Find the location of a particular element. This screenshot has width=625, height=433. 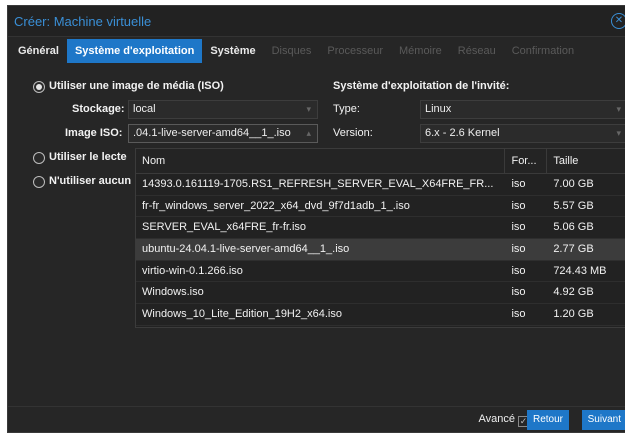

tab-processeur: Processeur is located at coordinates (355, 51).